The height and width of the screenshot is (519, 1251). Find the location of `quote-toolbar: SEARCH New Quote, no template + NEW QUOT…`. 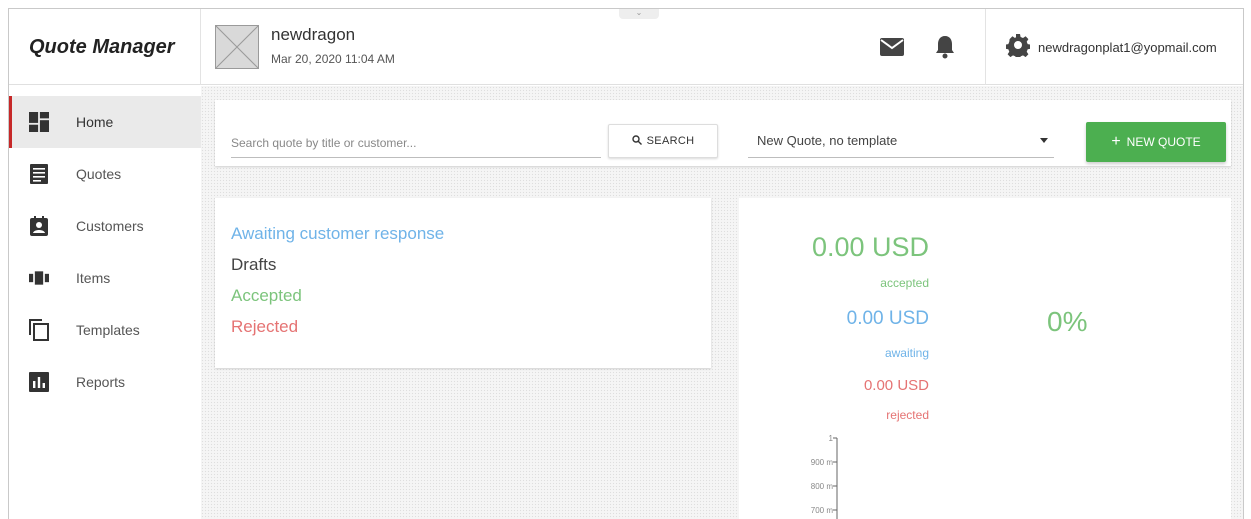

quote-toolbar: SEARCH New Quote, no template + NEW QUOT… is located at coordinates (723, 133).